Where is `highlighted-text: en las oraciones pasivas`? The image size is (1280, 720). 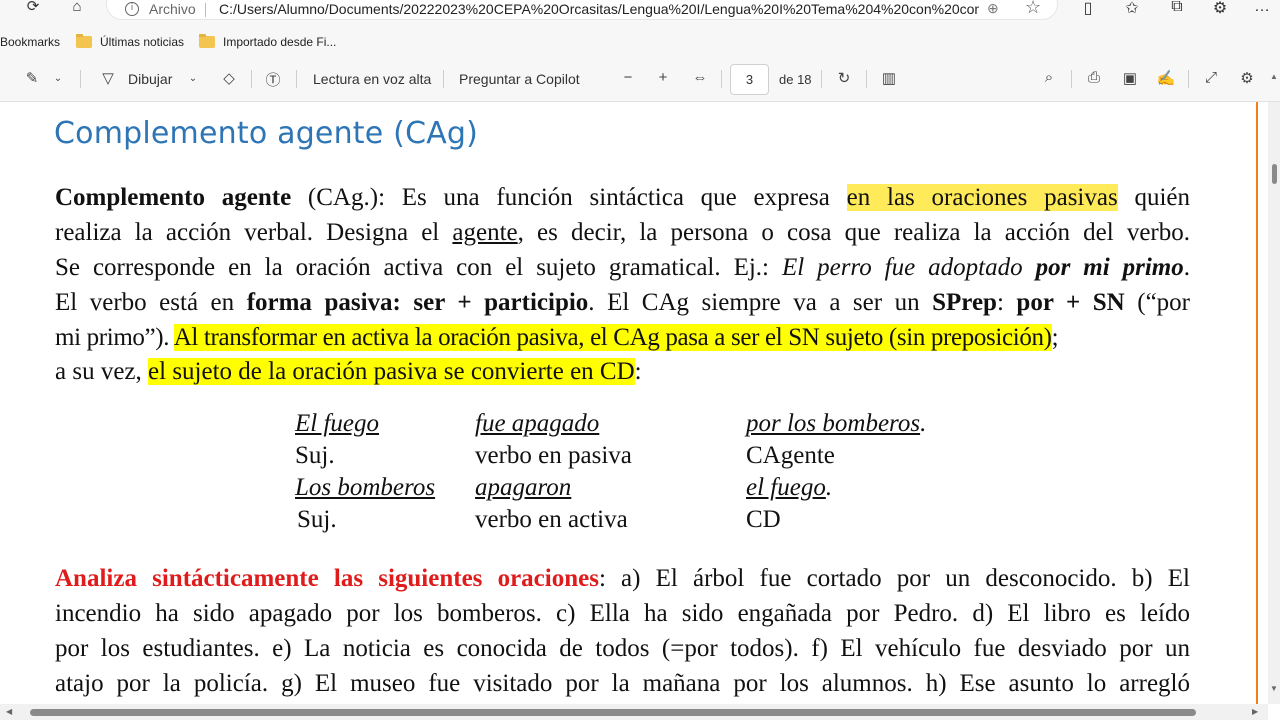
highlighted-text: en las oraciones pasivas is located at coordinates (982, 197).